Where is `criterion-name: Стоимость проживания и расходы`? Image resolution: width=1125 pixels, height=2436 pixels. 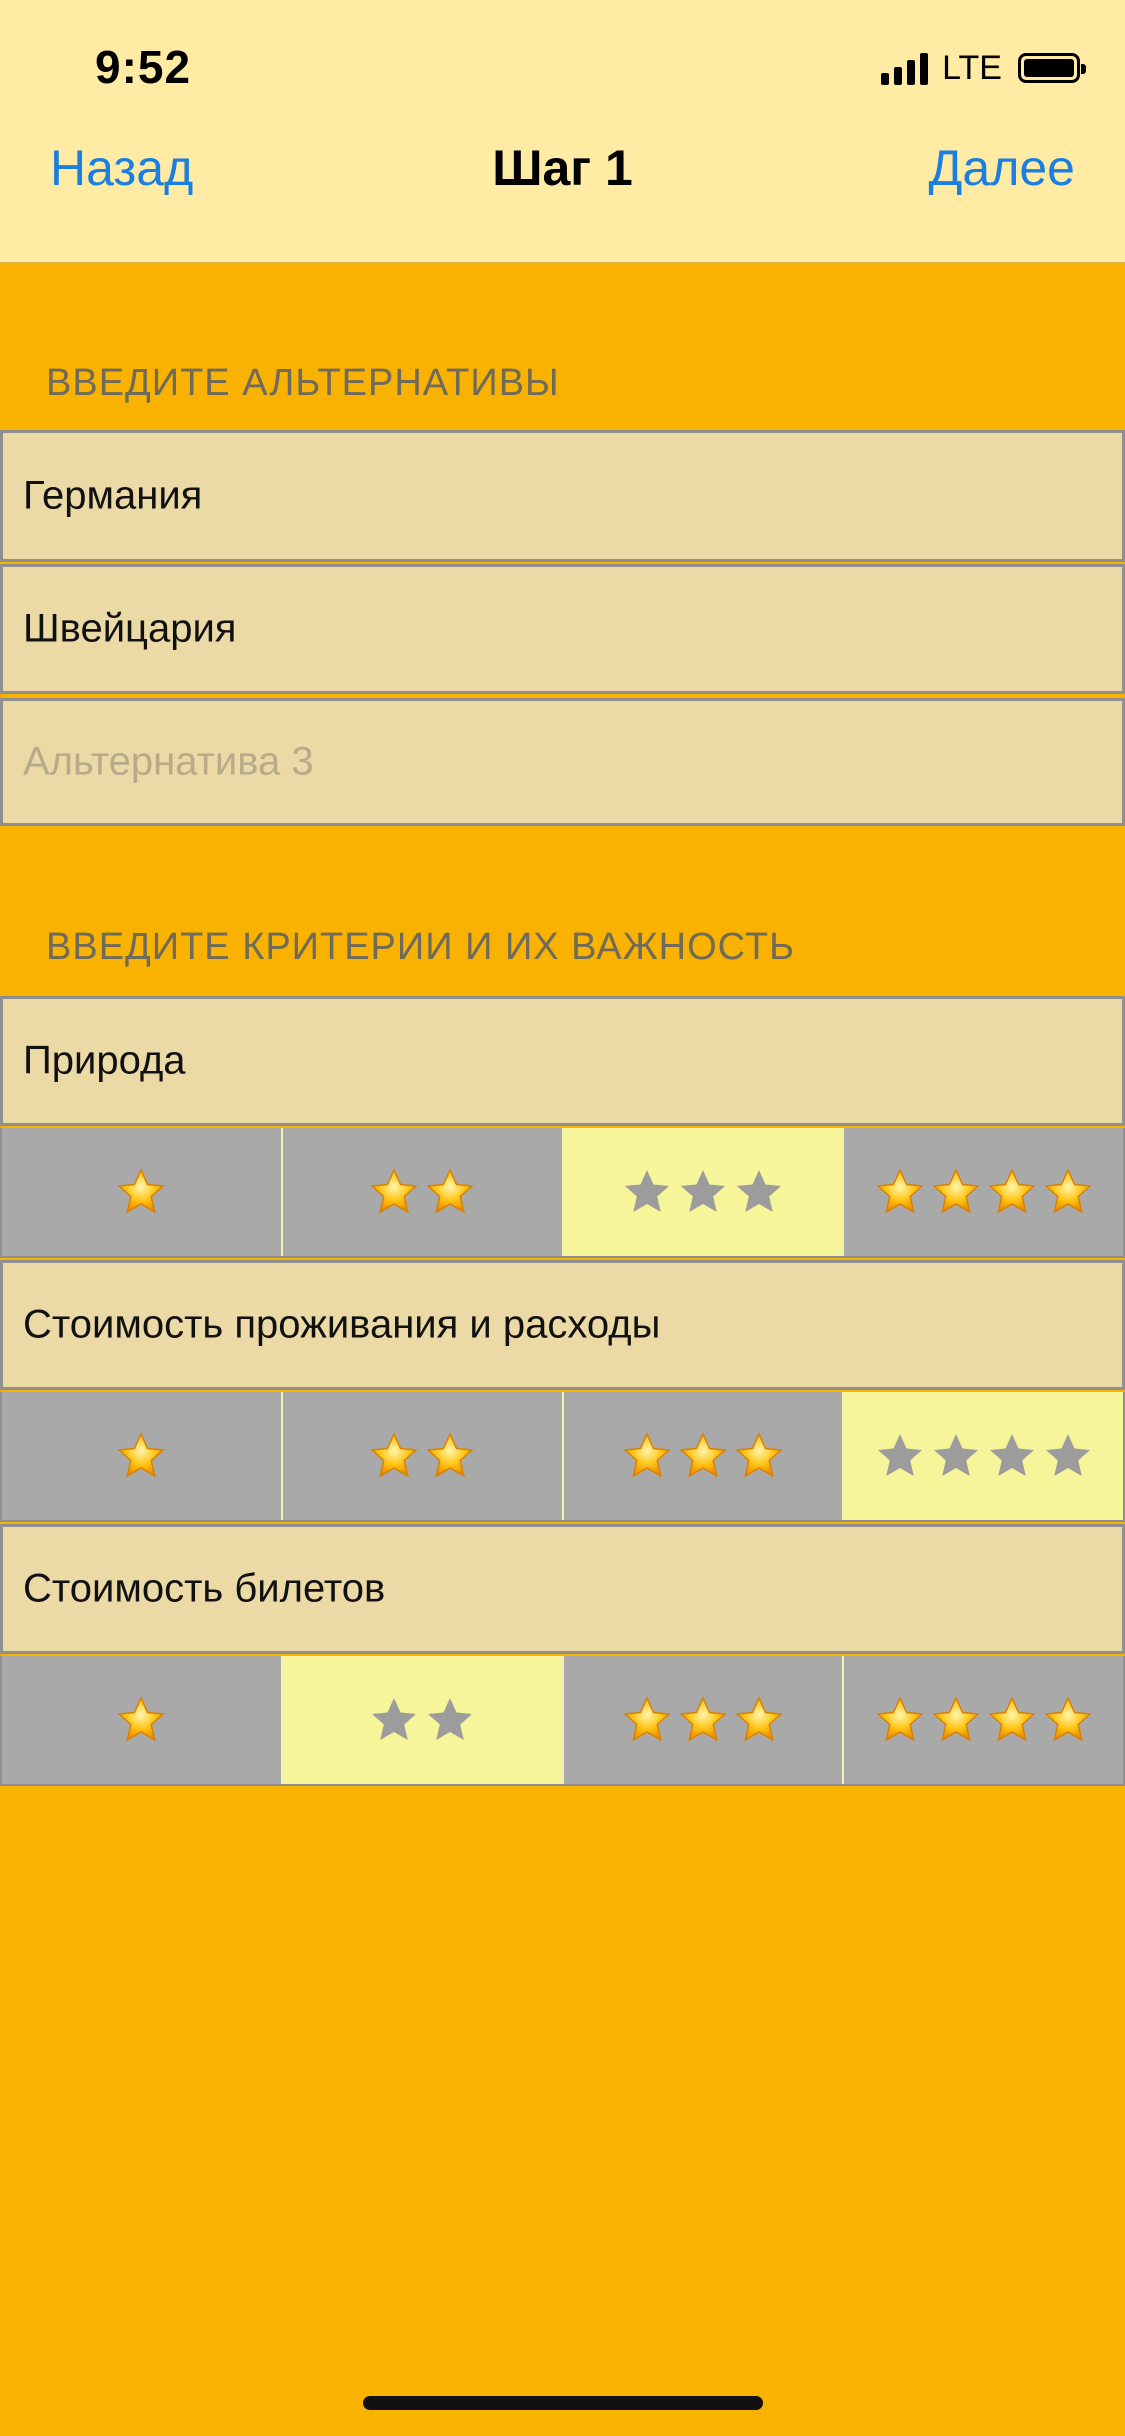
criterion-name: Стоимость проживания и расходы is located at coordinates (342, 1324).